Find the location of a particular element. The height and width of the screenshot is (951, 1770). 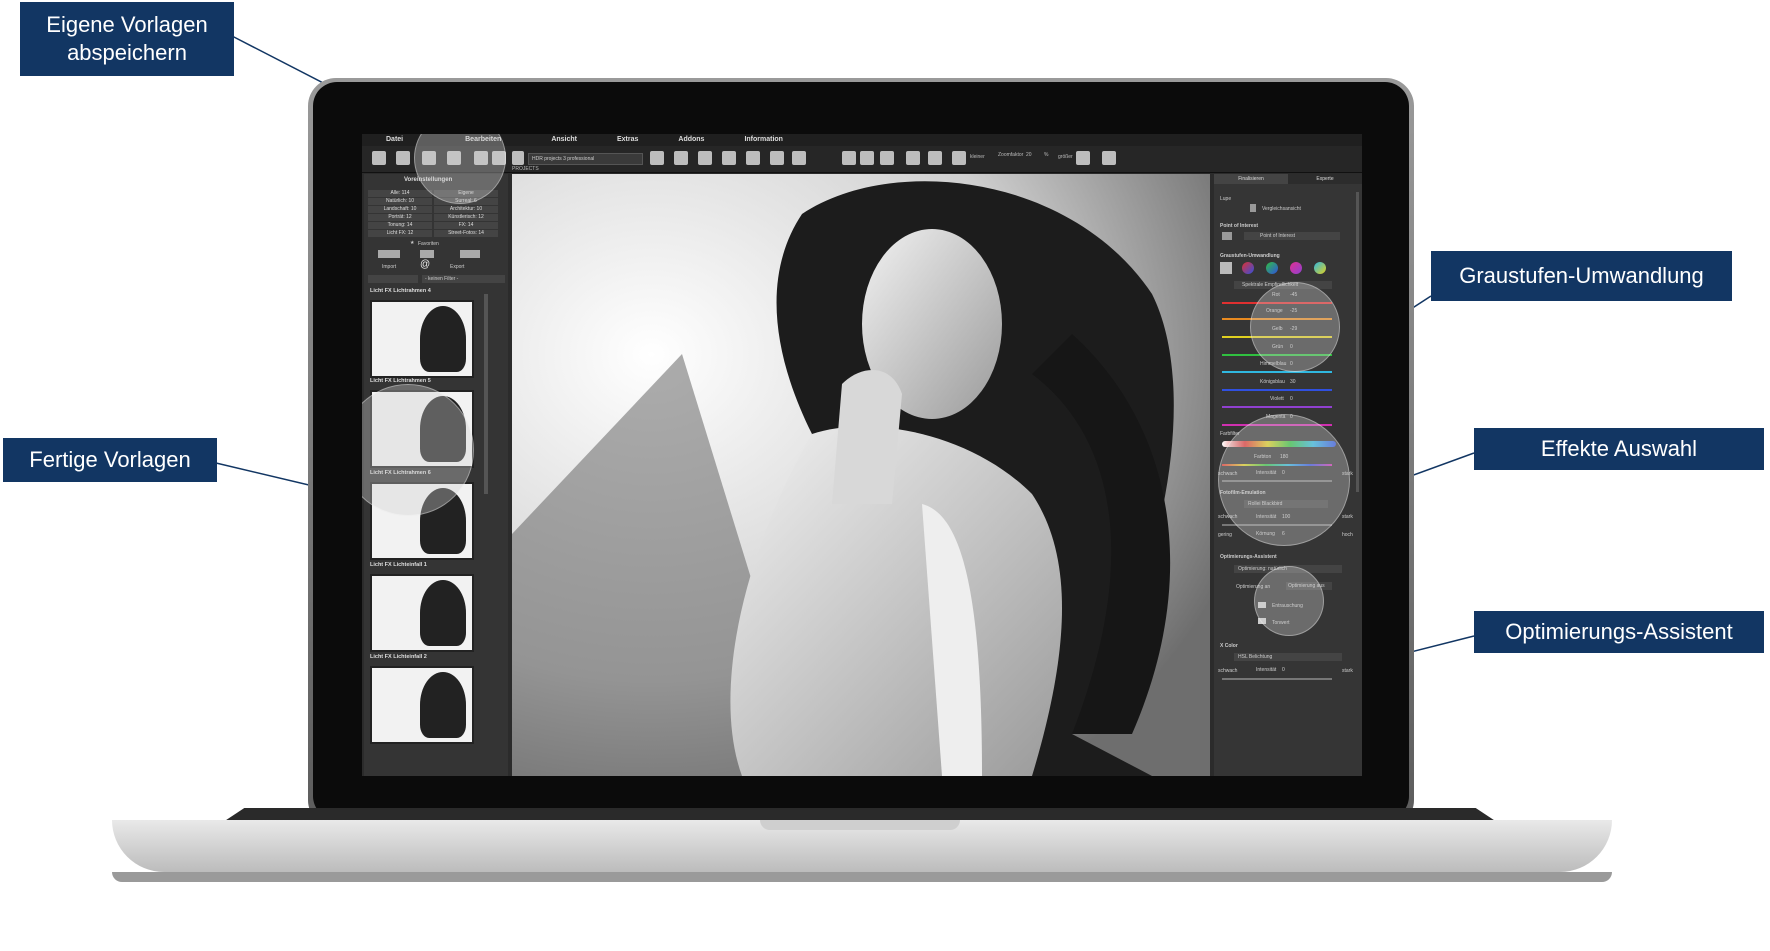

rgb-mode-icon is located at coordinates (1248, 268).